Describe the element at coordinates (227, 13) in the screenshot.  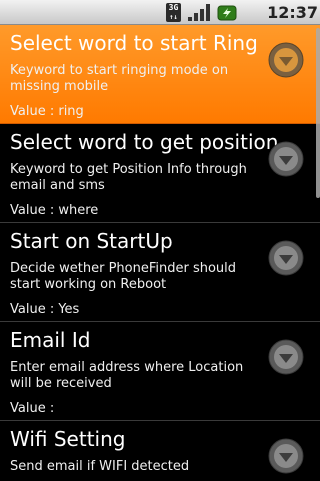
I see `battery-charging-icon` at that location.